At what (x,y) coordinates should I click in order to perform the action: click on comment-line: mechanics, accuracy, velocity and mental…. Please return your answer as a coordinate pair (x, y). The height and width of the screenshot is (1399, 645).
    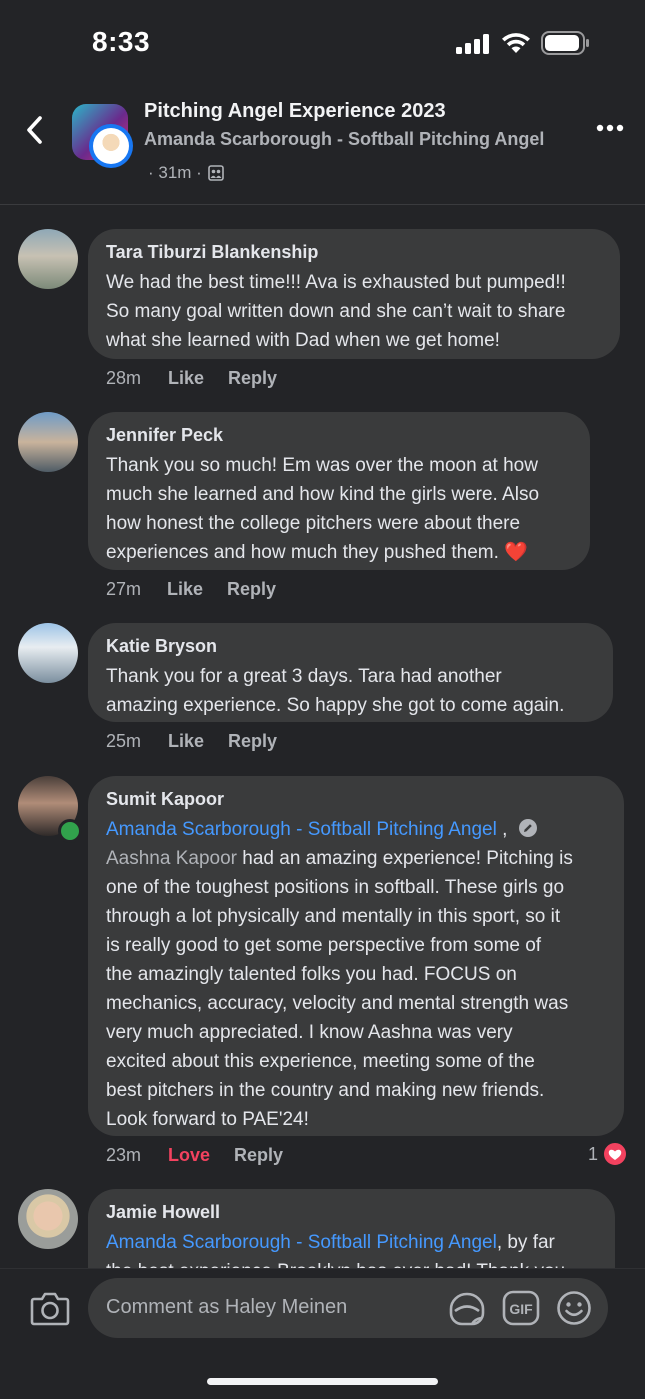
    Looking at the image, I should click on (337, 1003).